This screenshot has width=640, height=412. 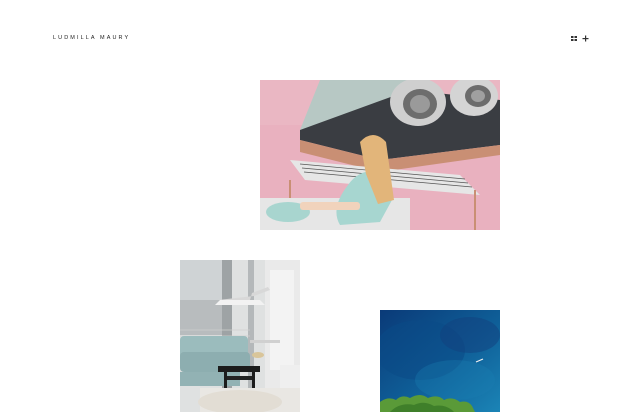 I want to click on piano-girl-image, so click(x=380, y=155).